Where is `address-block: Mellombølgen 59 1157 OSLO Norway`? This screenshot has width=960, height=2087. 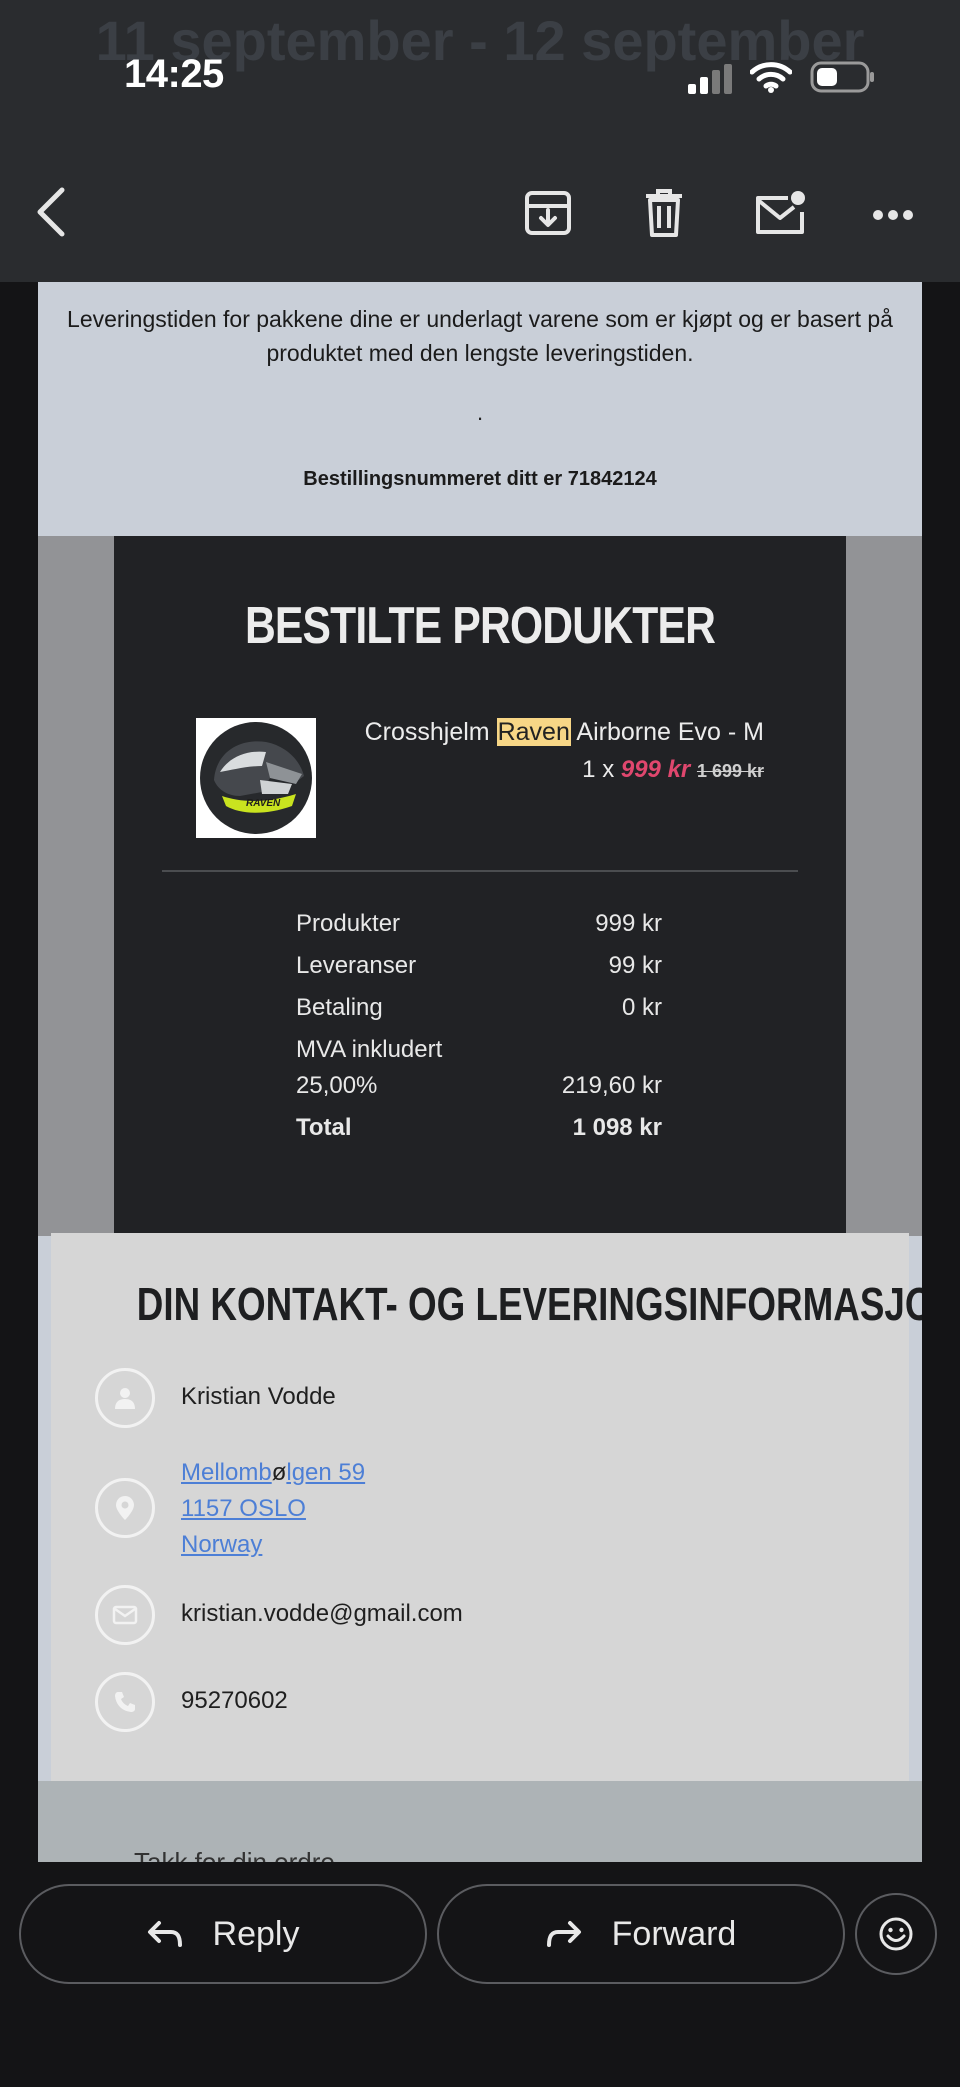
address-block: Mellombølgen 59 1157 OSLO Norway is located at coordinates (273, 1509).